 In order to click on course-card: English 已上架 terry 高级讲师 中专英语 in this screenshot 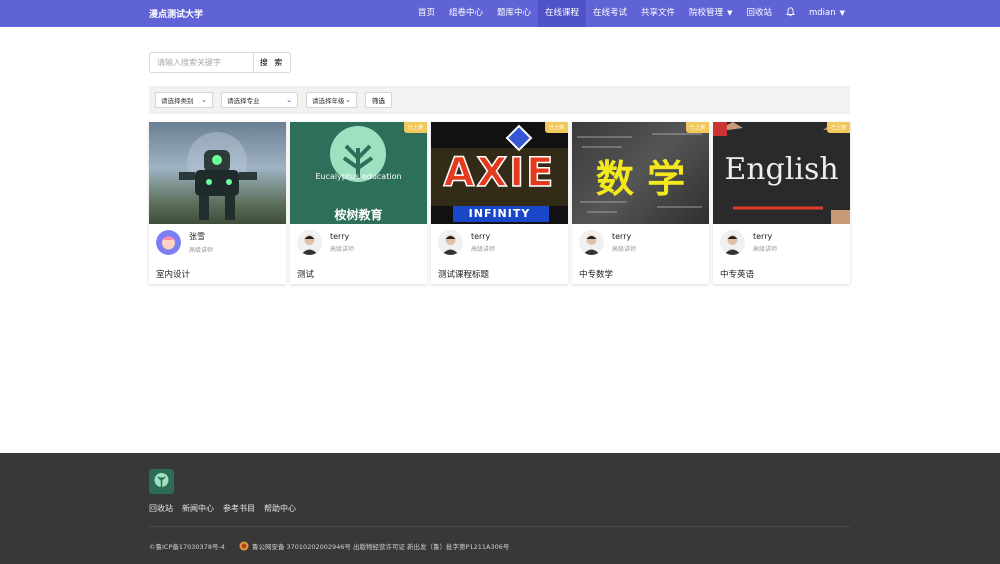, I will do `click(781, 203)`.